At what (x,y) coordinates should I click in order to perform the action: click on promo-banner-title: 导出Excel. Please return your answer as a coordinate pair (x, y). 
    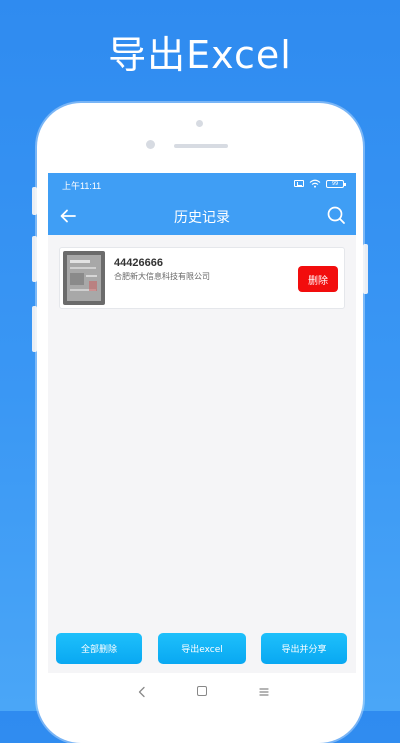
    Looking at the image, I should click on (200, 55).